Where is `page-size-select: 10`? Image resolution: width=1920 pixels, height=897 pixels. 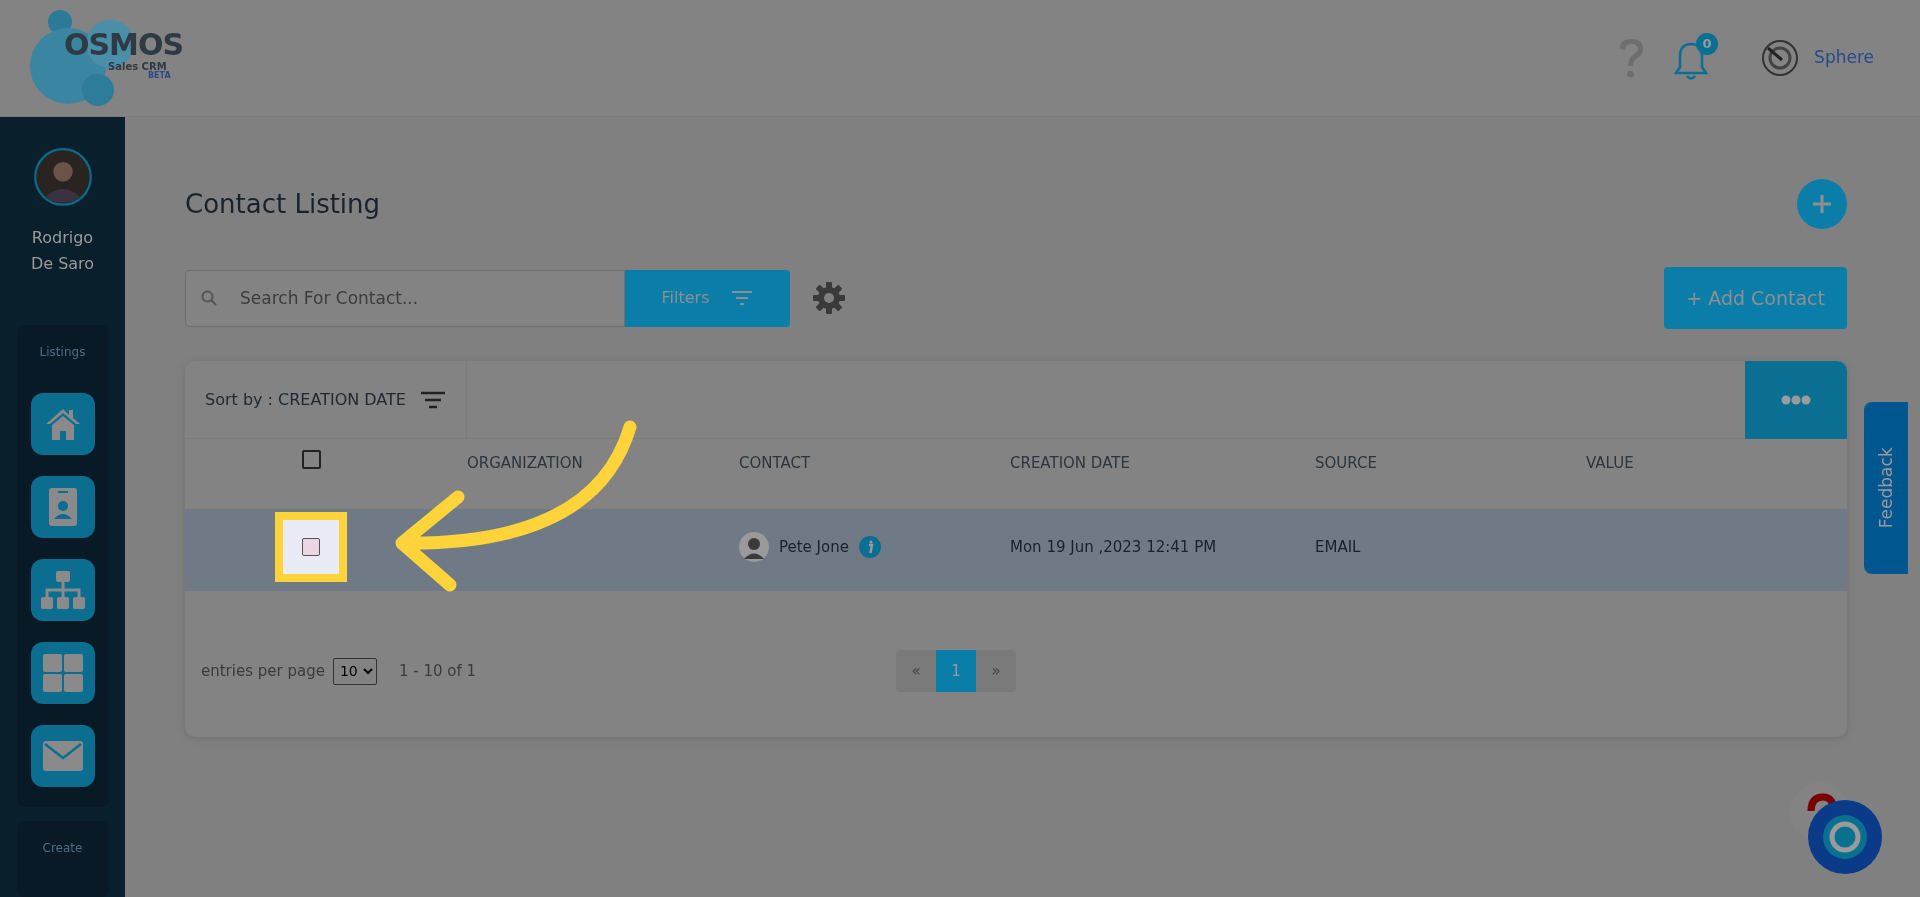
page-size-select: 10 is located at coordinates (354, 671).